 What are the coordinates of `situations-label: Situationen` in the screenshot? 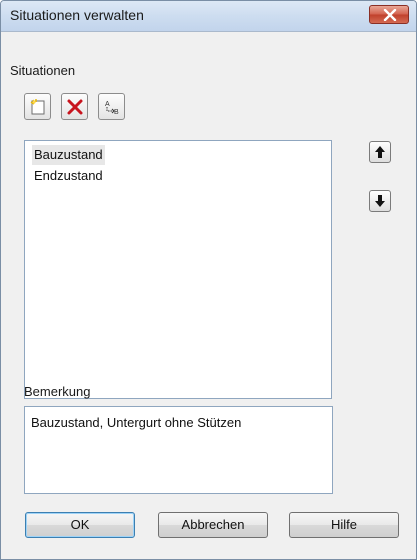 It's located at (43, 70).